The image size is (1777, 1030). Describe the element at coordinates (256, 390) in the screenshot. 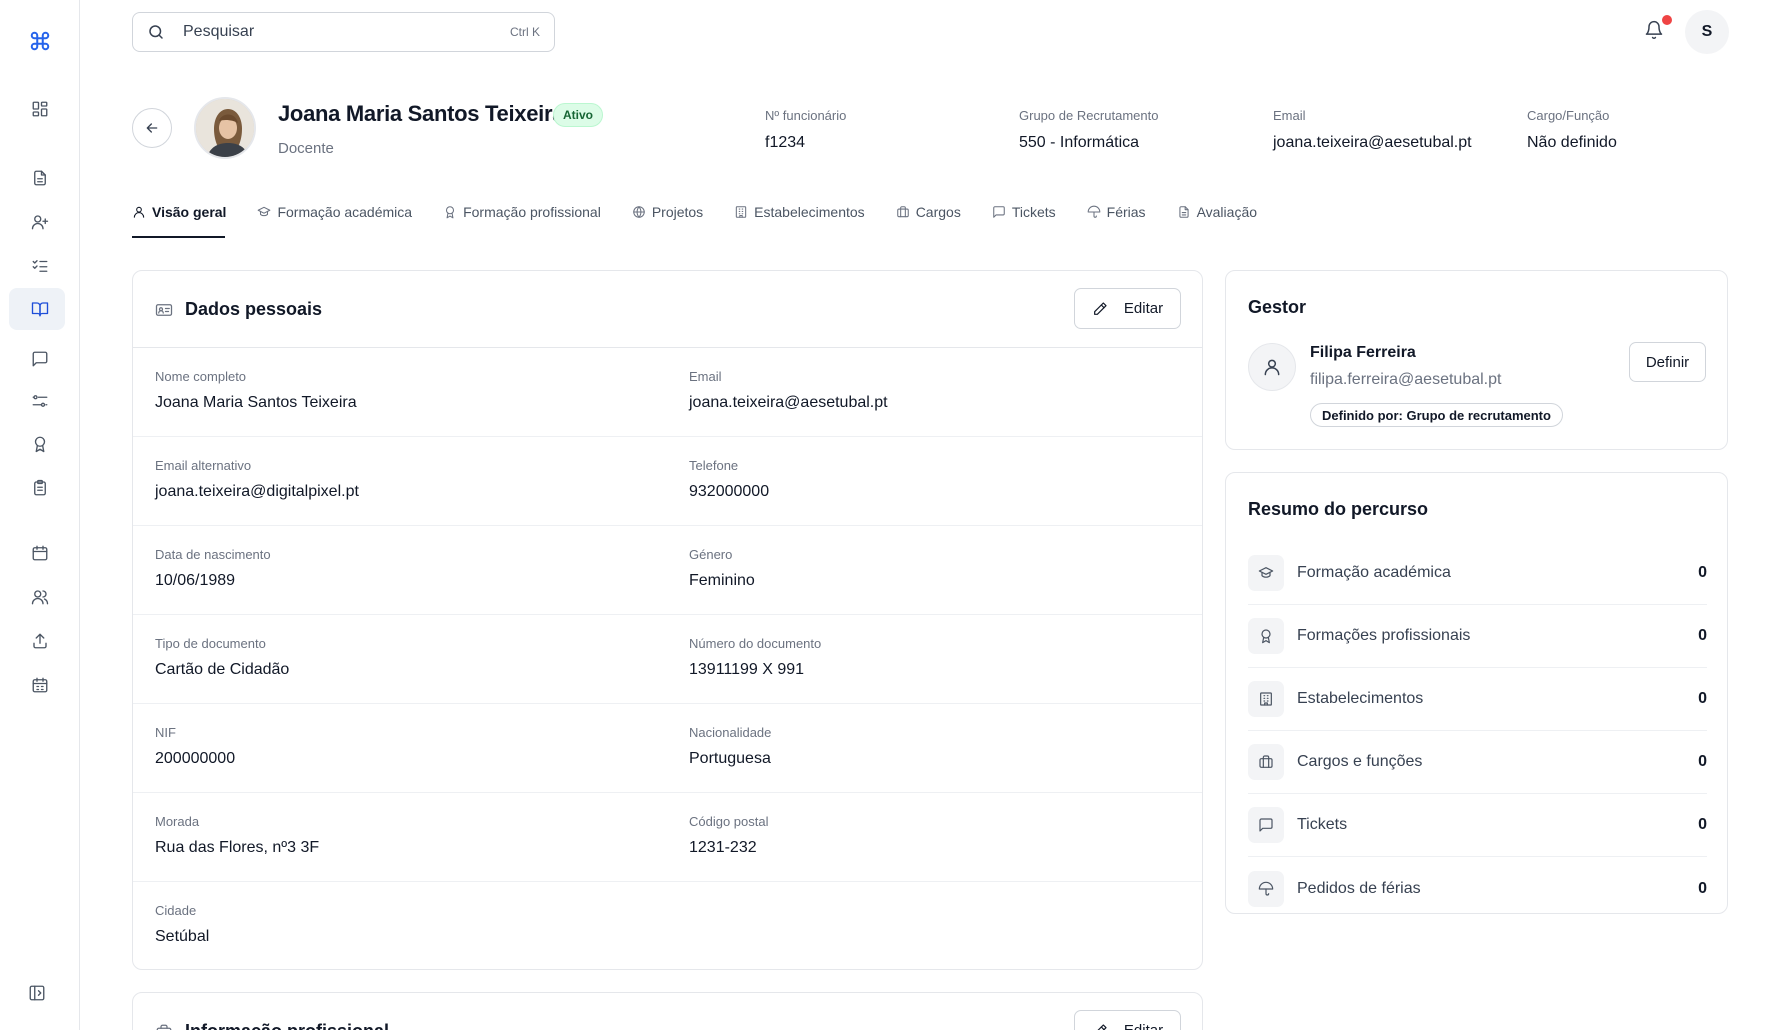

I see `data-field: Nome completo Joana Maria Santos Teixeira` at that location.